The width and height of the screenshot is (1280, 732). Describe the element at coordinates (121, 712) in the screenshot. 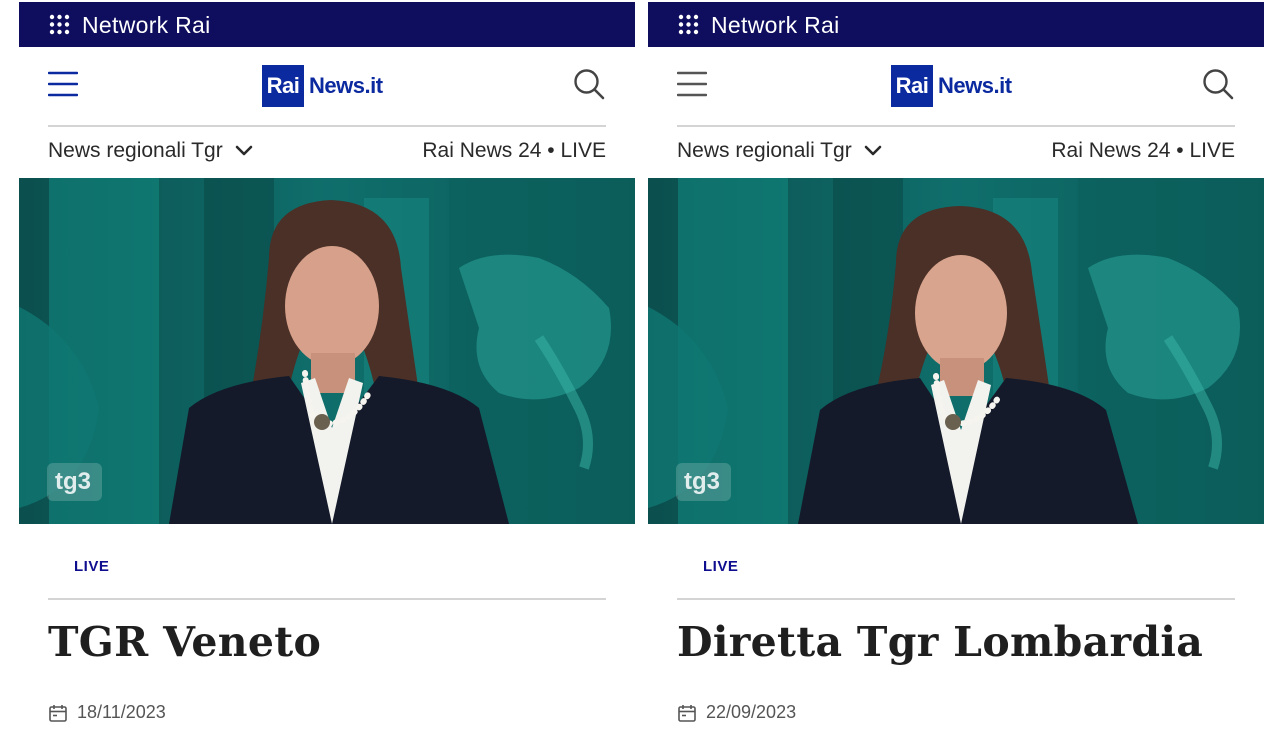

I see `publish-date: 18/11/2023` at that location.